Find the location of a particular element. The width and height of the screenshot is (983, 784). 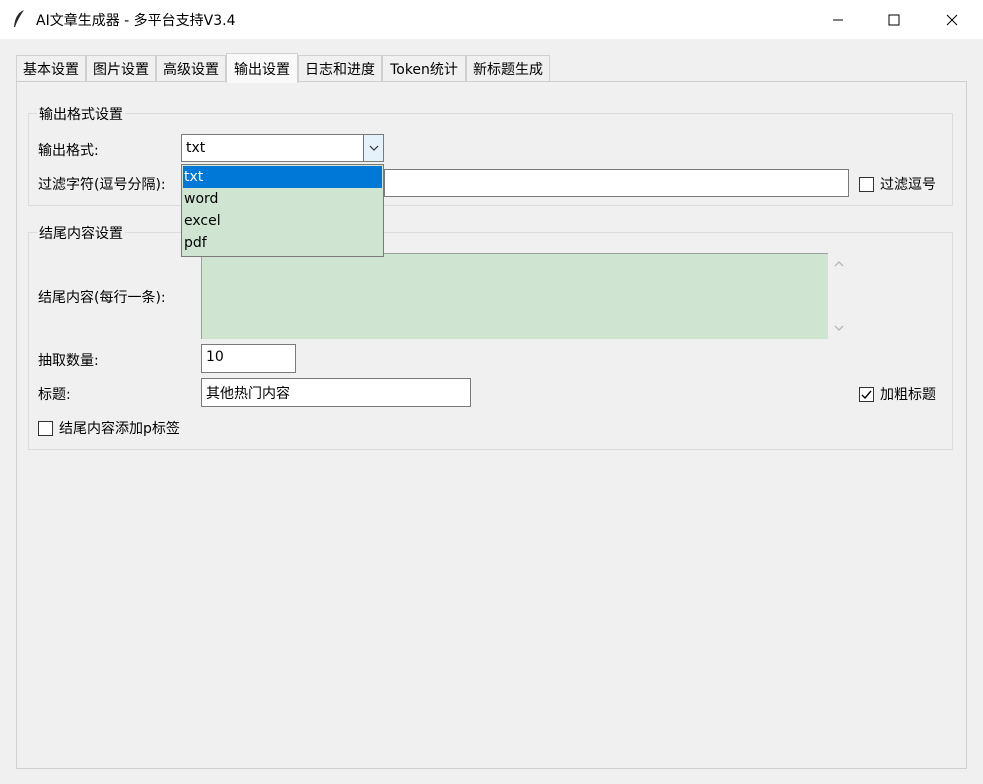

dropdown-option-txt: txt is located at coordinates (282, 177).